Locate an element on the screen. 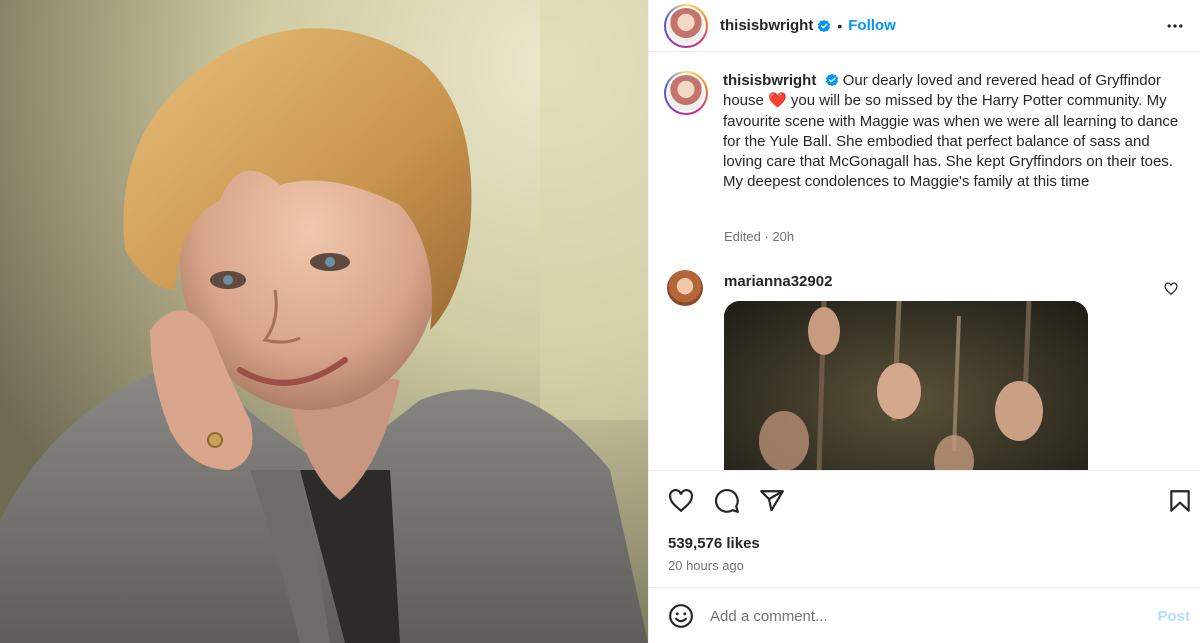 The width and height of the screenshot is (1200, 643). share-icon is located at coordinates (772, 501).